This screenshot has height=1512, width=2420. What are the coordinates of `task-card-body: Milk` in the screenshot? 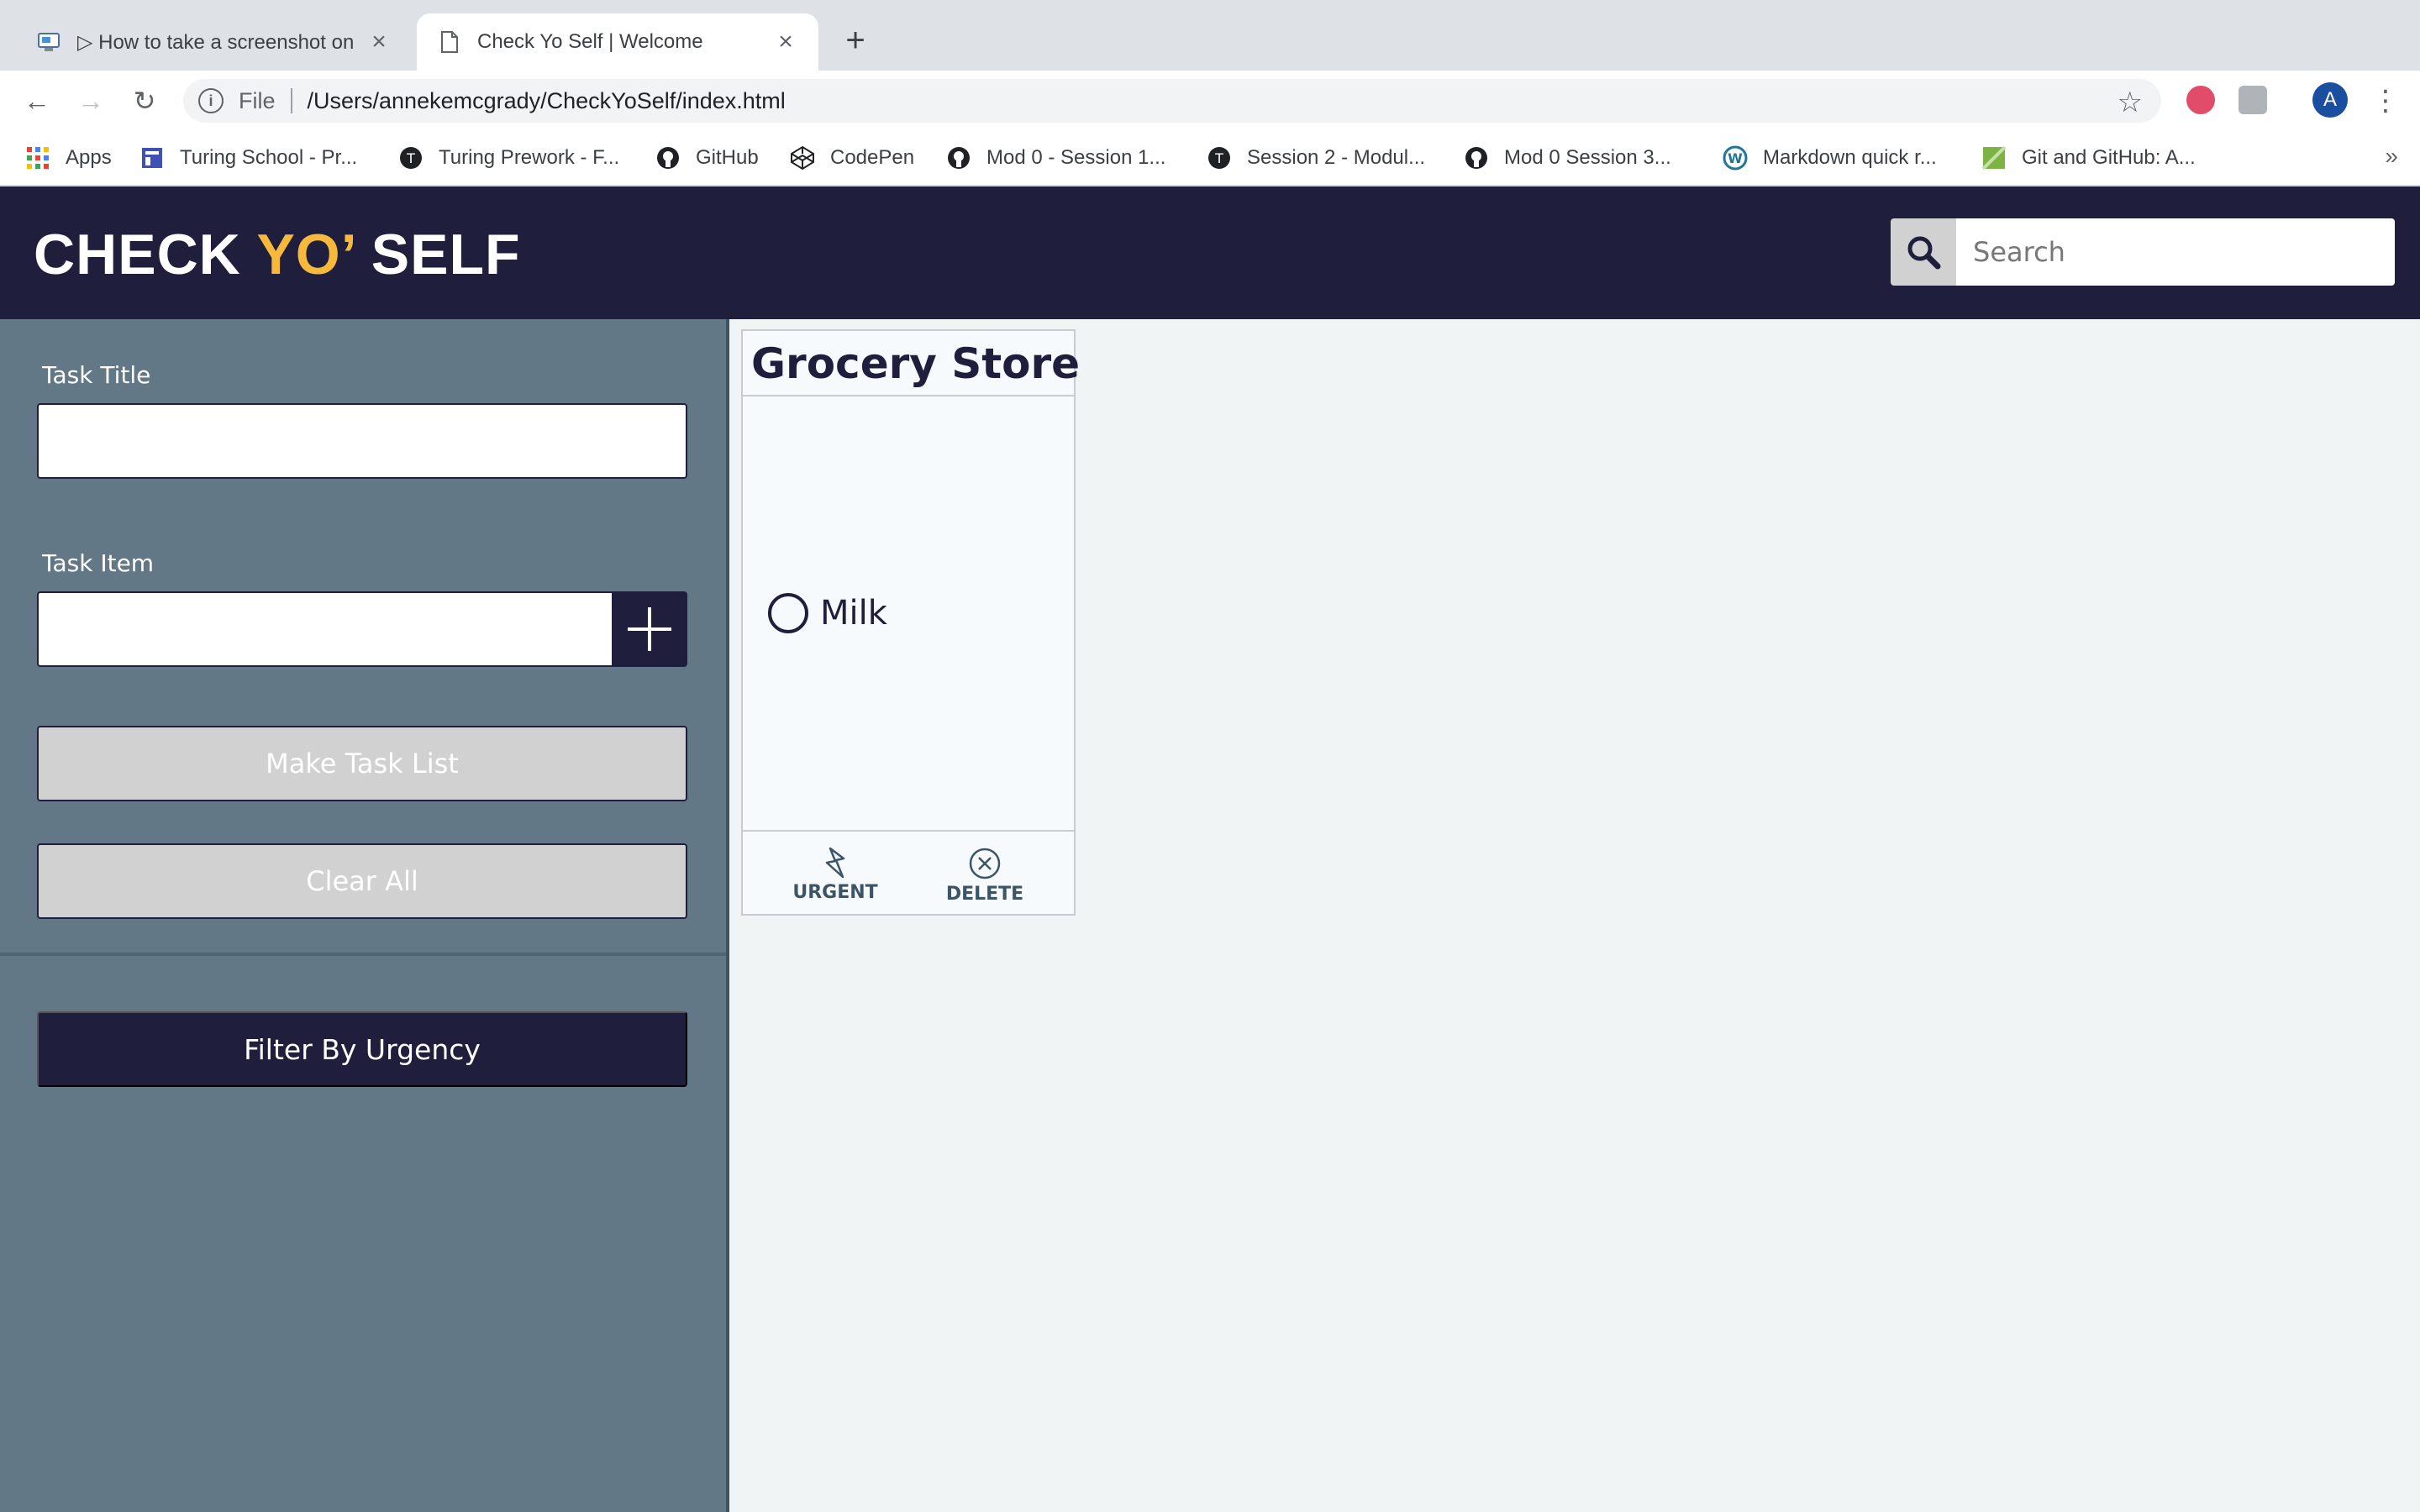 It's located at (908, 614).